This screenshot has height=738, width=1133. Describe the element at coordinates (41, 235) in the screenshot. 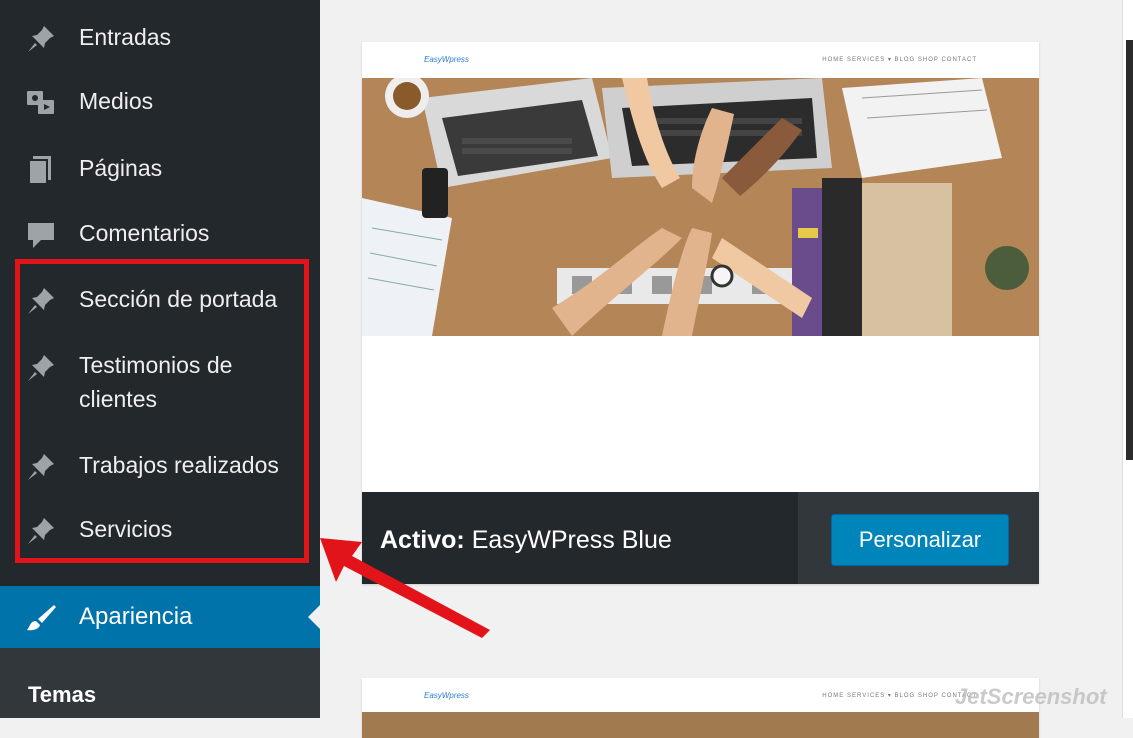

I see `comments-icon` at that location.